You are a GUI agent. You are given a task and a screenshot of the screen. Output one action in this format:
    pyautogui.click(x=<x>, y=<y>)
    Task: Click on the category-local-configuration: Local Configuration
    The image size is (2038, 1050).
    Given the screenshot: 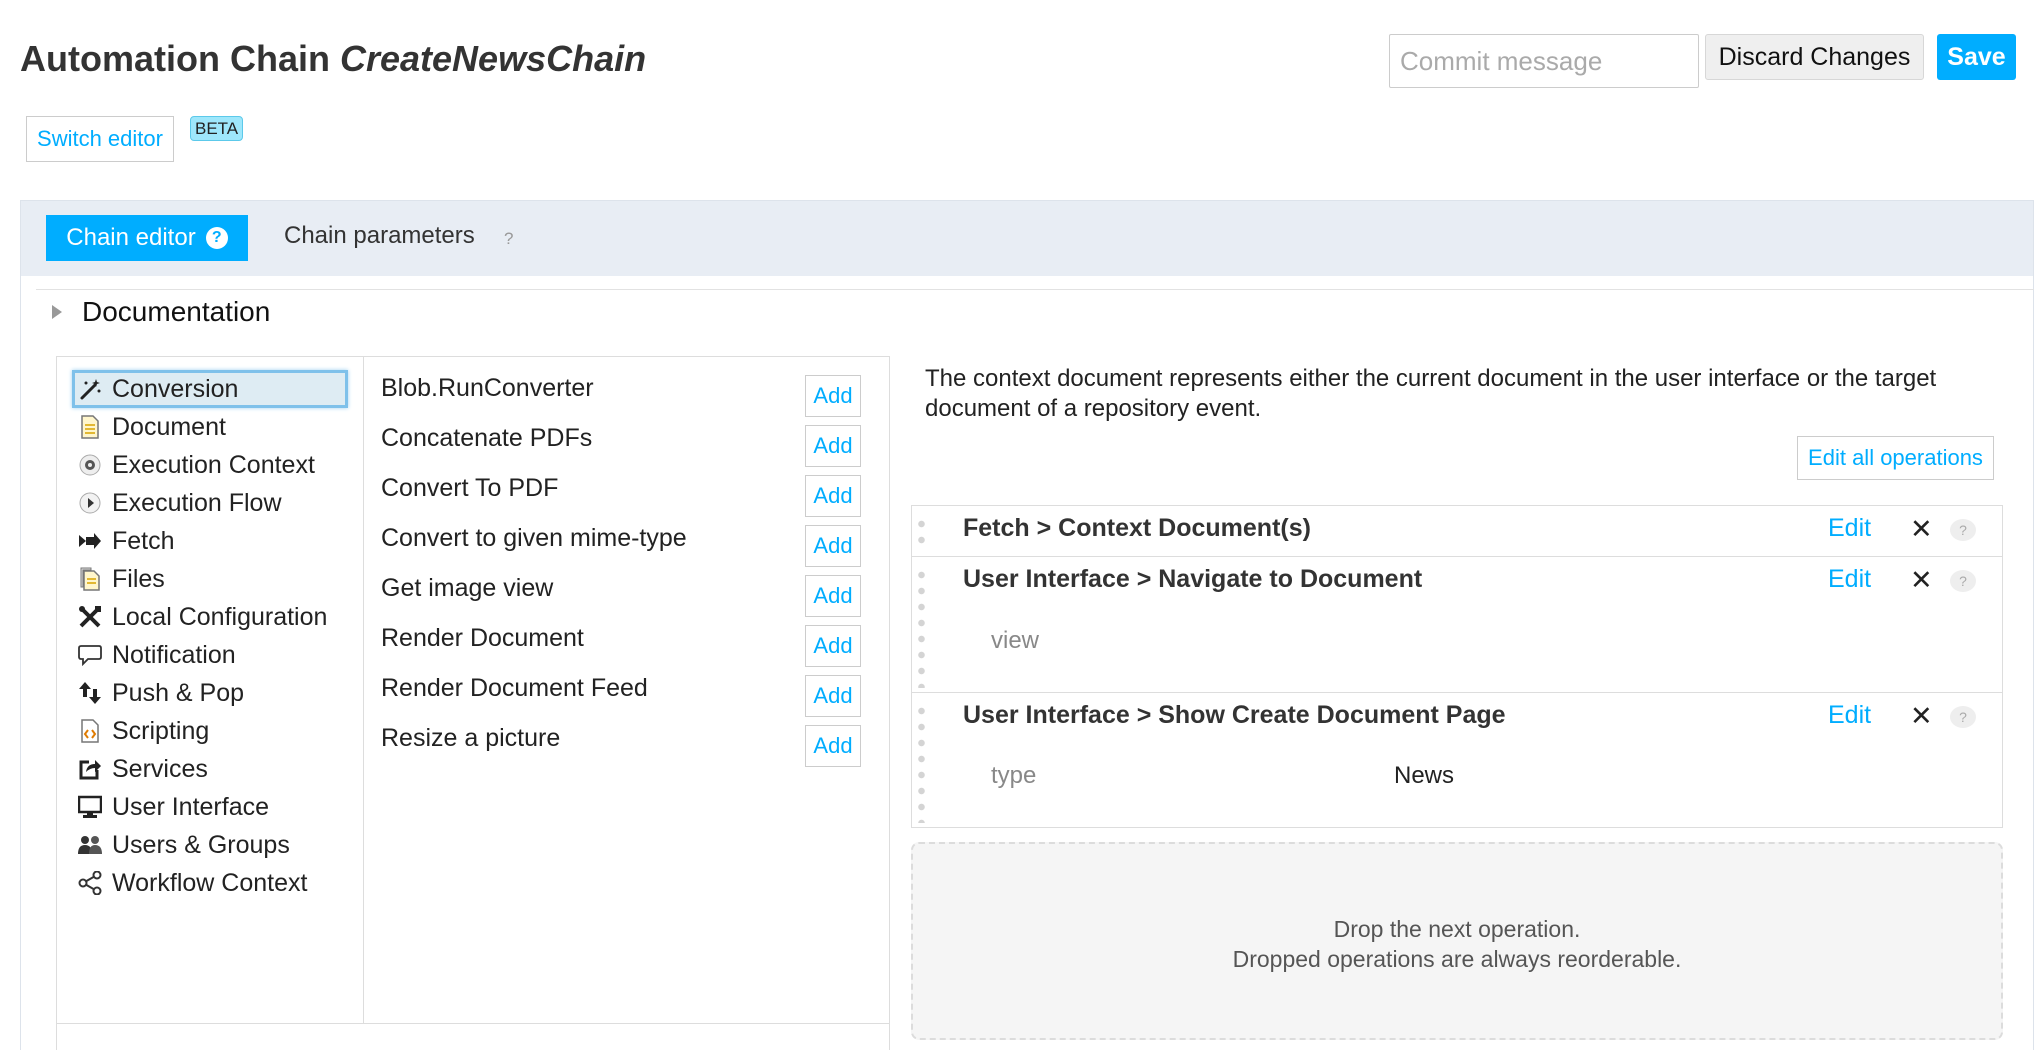 What is the action you would take?
    pyautogui.click(x=210, y=617)
    